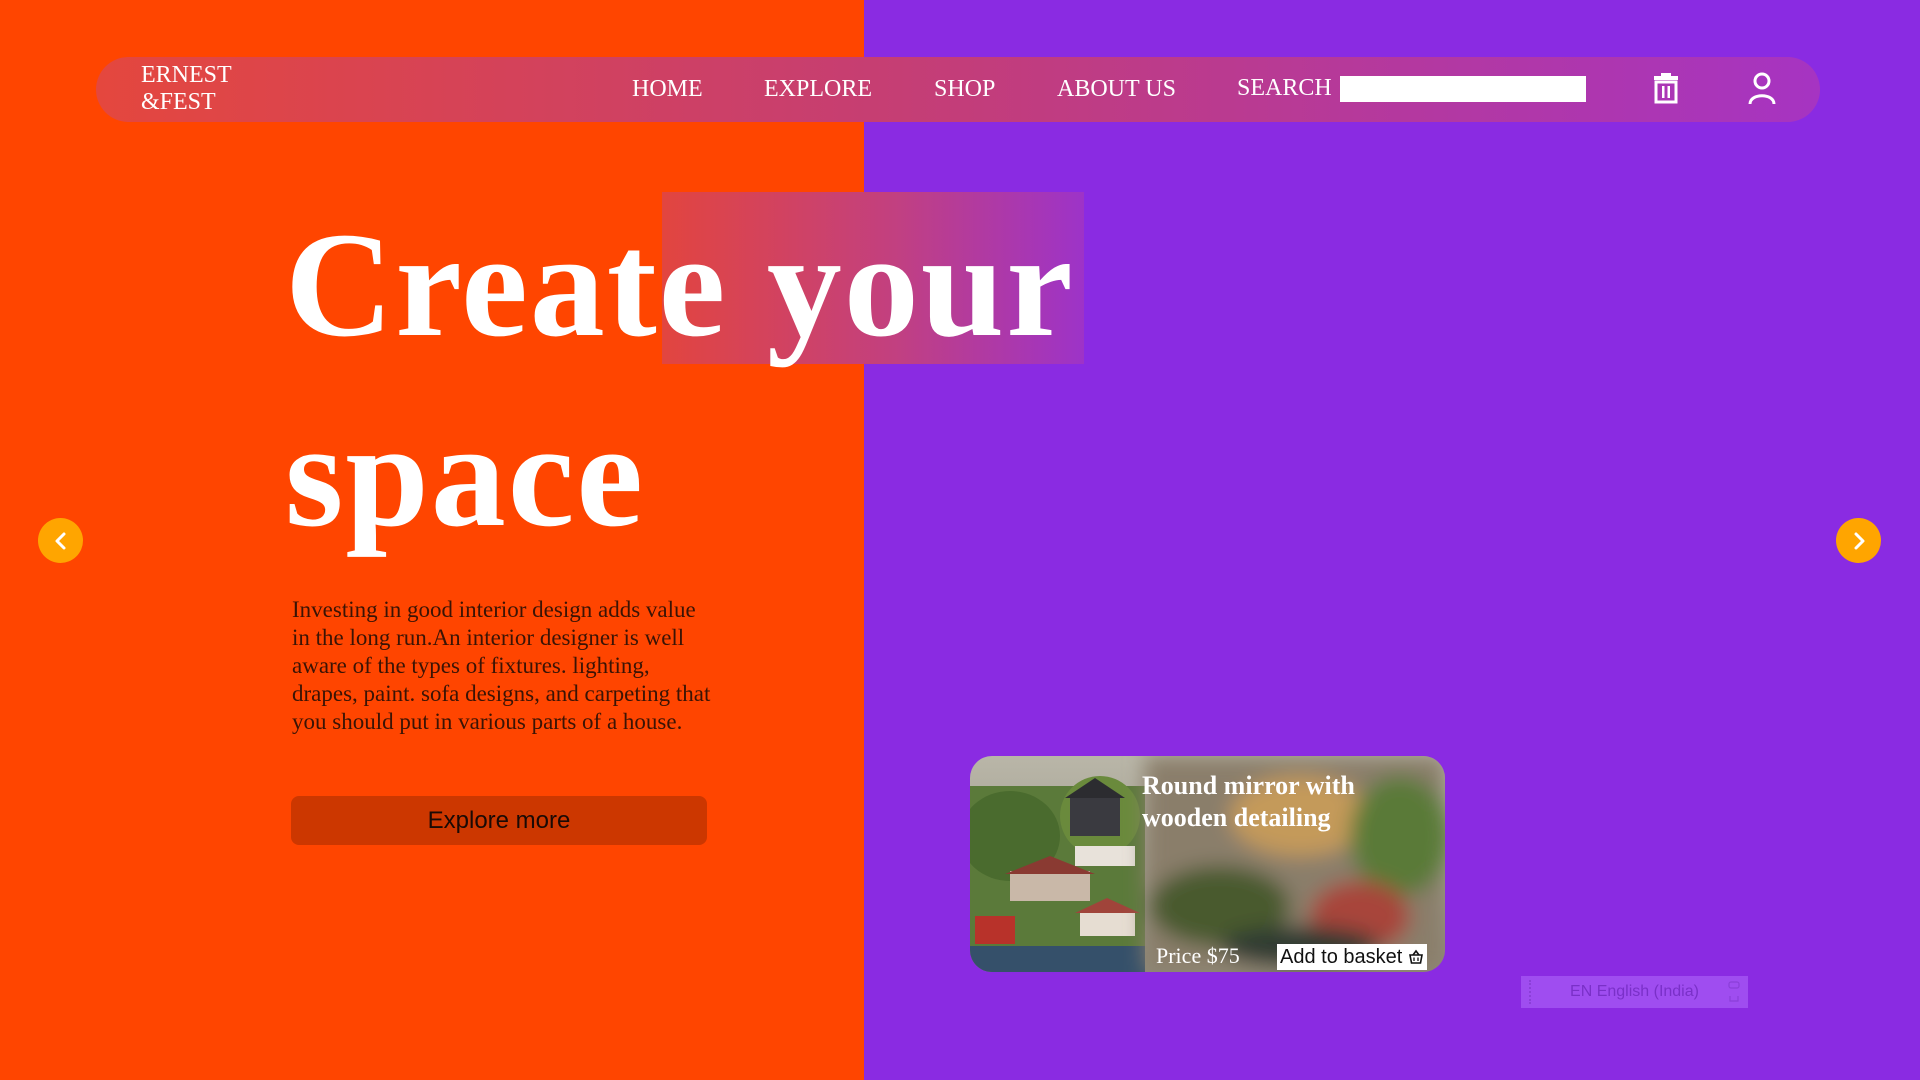 The height and width of the screenshot is (1080, 1920). I want to click on chevron-right-icon, so click(1859, 540).